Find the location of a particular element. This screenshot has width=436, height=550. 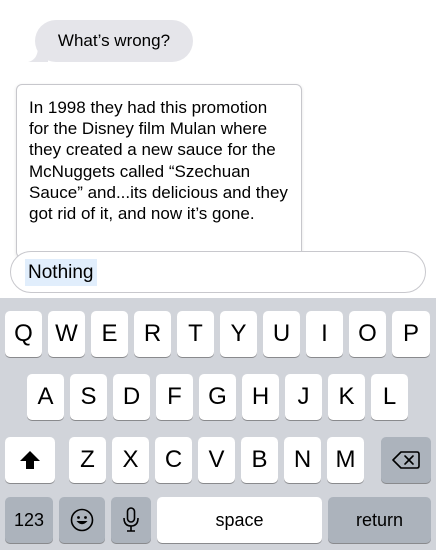

key-q: Q is located at coordinates (23, 334).